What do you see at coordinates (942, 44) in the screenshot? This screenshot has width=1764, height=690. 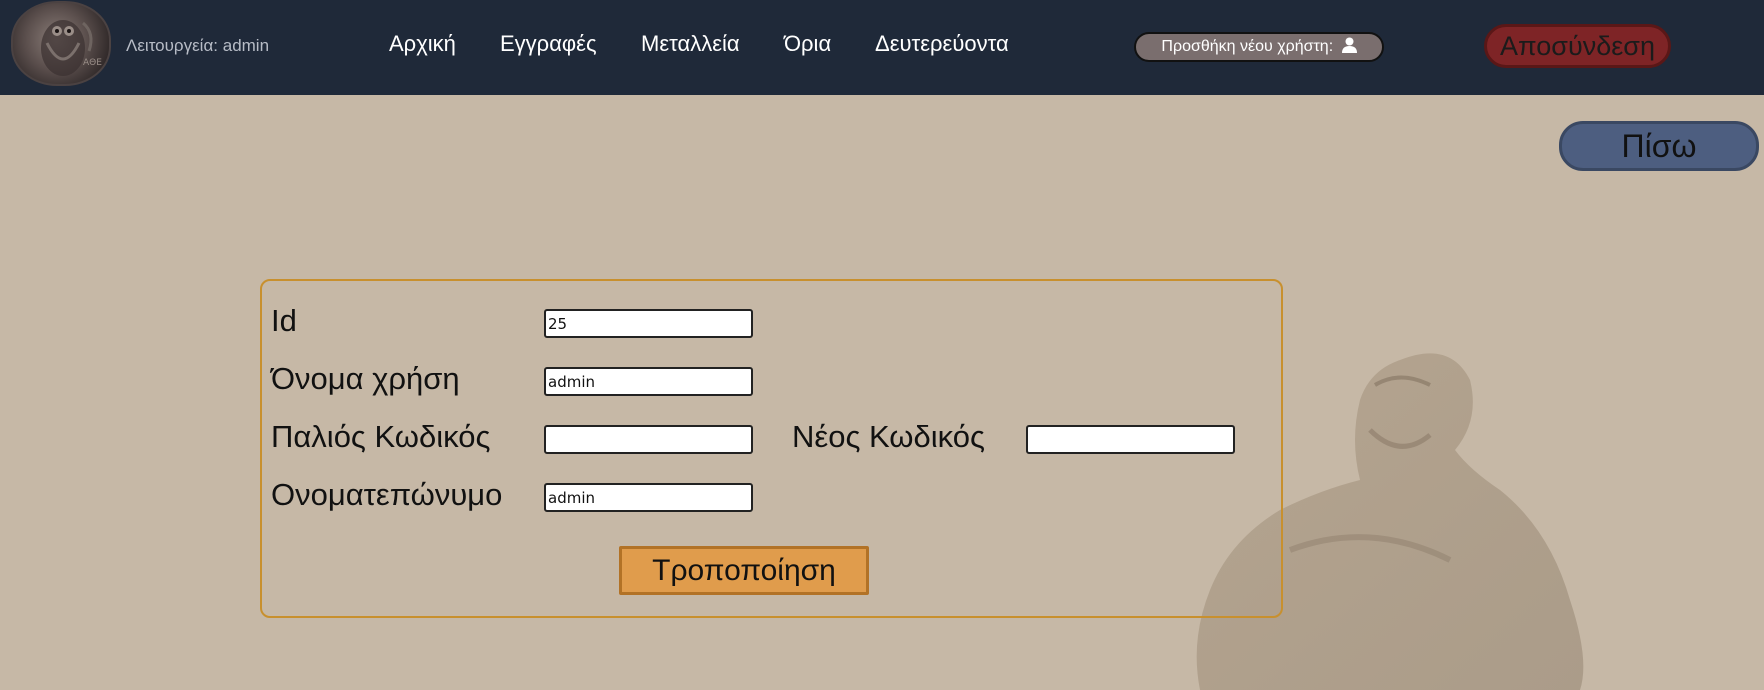 I see `nav-secondary: Δευτερεύοντα` at bounding box center [942, 44].